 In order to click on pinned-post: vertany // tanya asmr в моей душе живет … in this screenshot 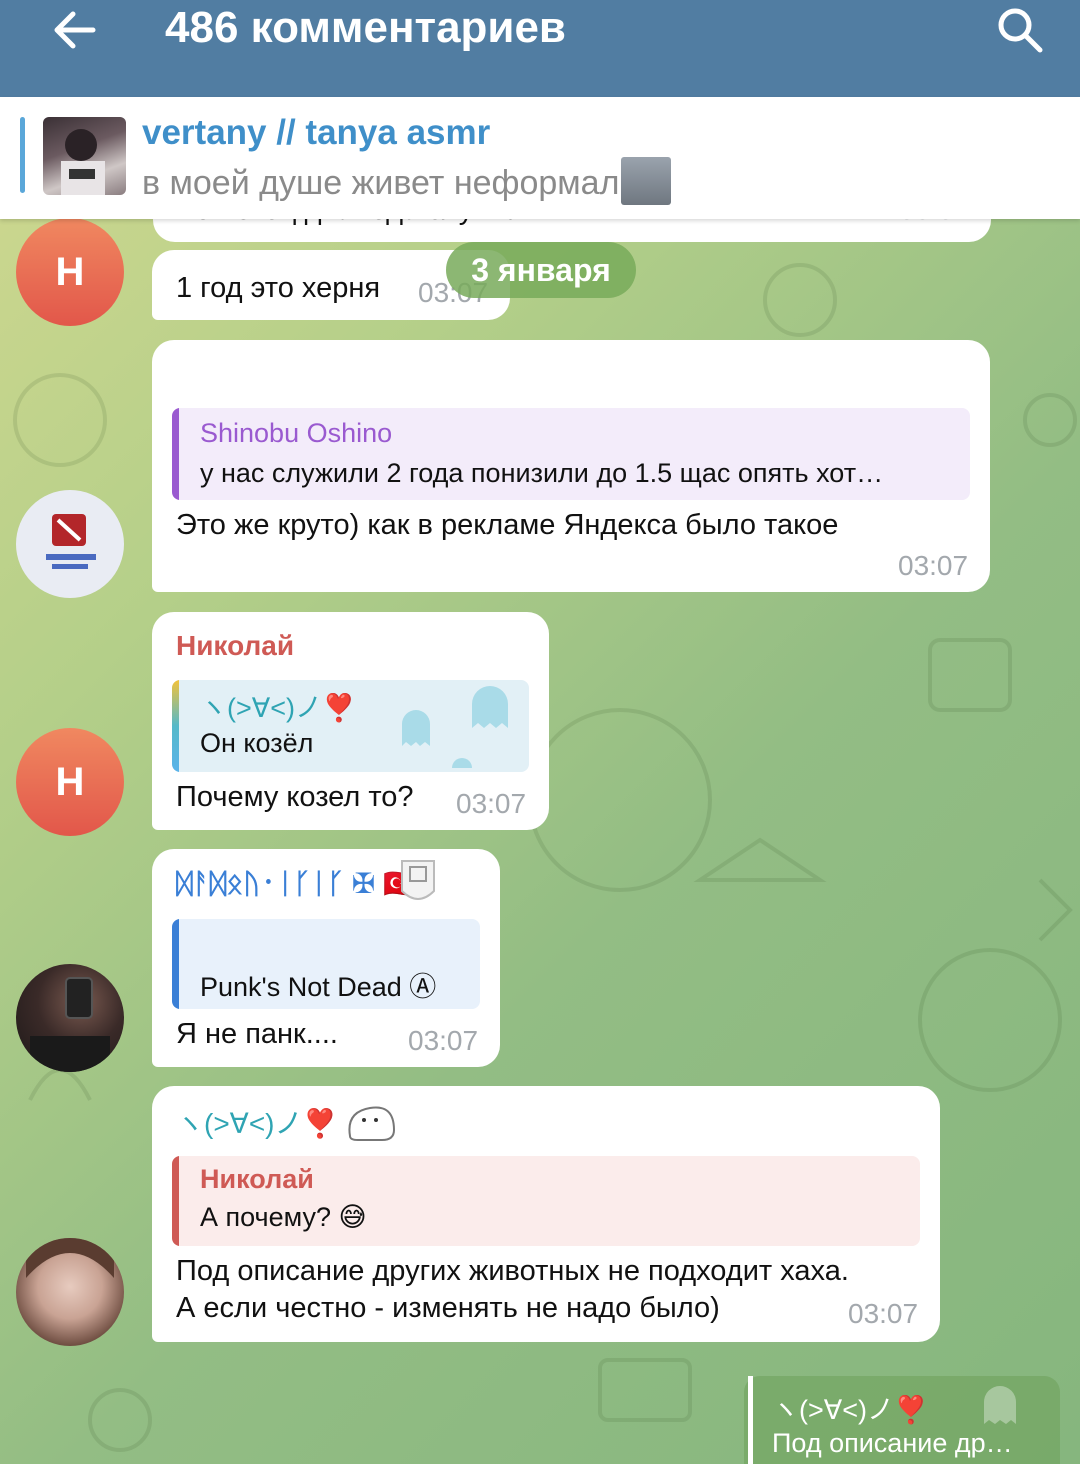, I will do `click(540, 158)`.